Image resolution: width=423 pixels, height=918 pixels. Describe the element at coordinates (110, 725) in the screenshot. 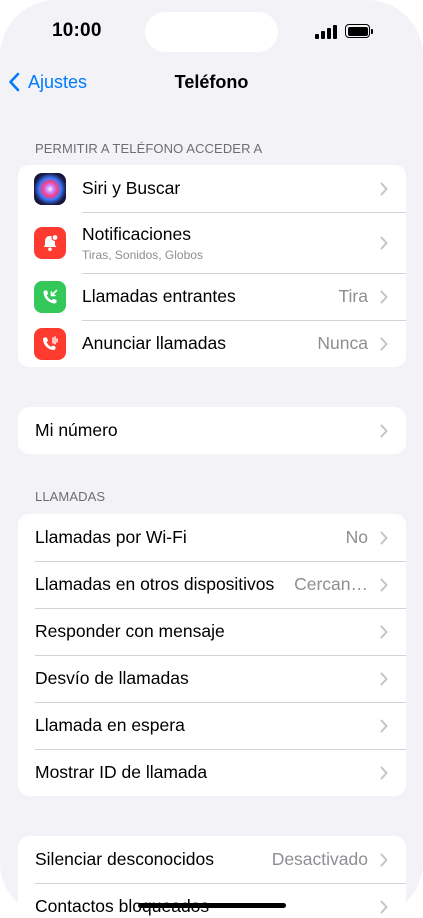

I see `row-label: Llamada en espera` at that location.